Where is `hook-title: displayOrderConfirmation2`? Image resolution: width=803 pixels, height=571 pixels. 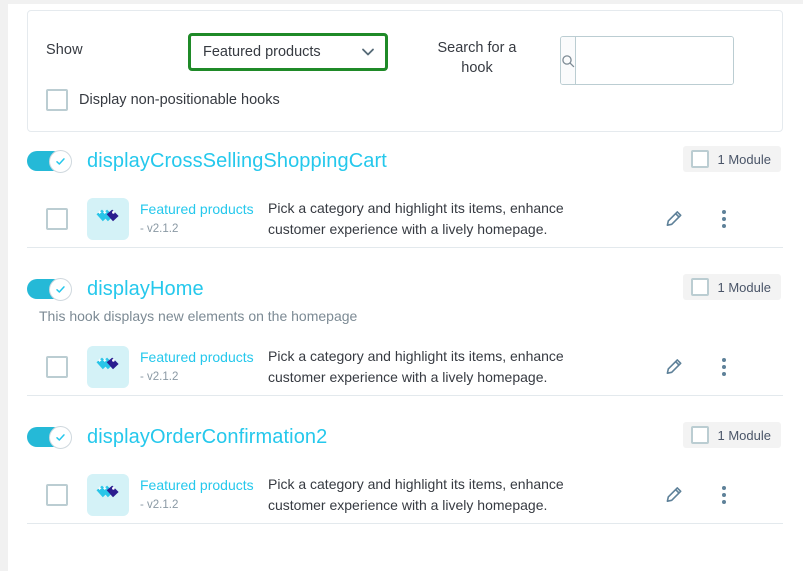 hook-title: displayOrderConfirmation2 is located at coordinates (207, 437).